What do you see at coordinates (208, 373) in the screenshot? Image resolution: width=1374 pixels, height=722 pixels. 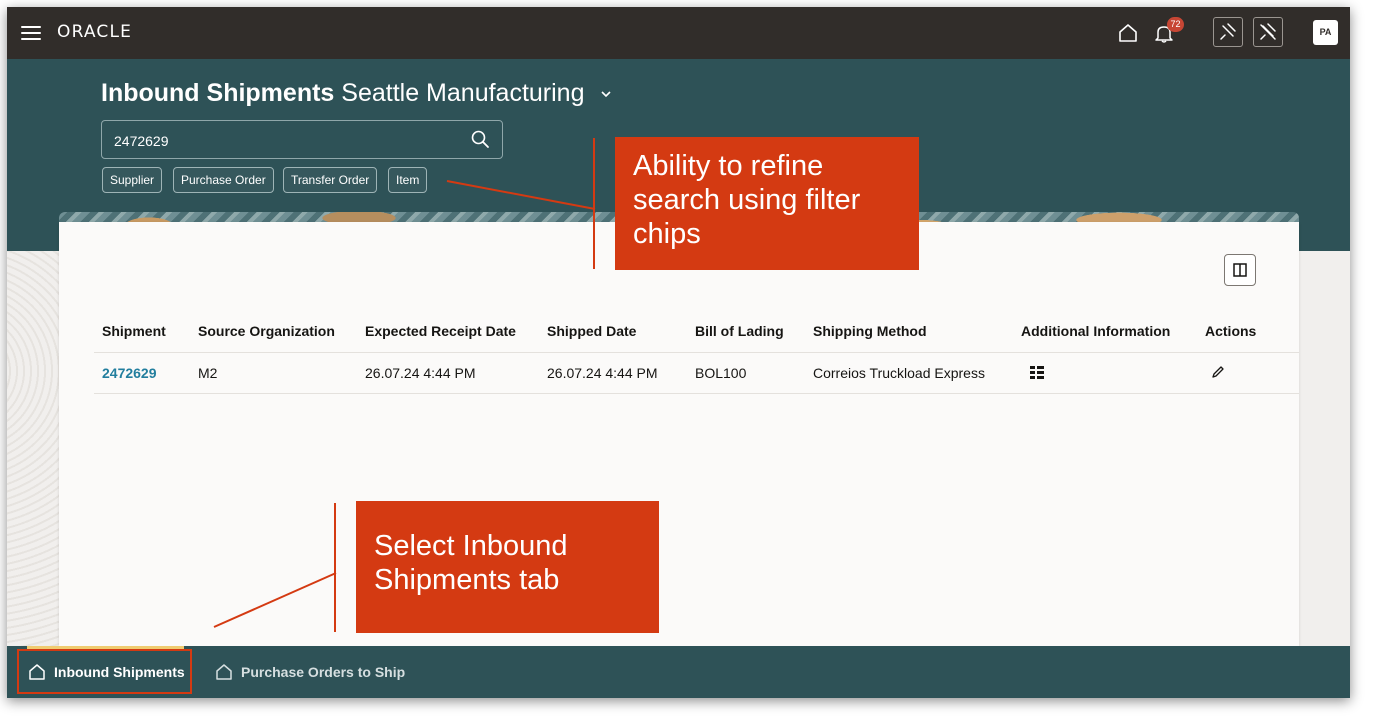 I see `table-cell-source-organization: M2` at bounding box center [208, 373].